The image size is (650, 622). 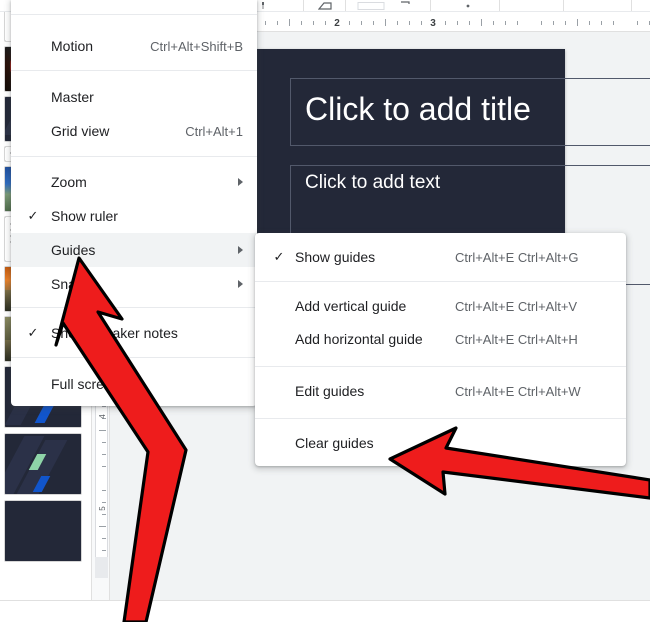 I want to click on submenu-item-edit-guides: Edit guides Ctrl+Alt+E Ctrl+Alt+W, so click(x=440, y=391).